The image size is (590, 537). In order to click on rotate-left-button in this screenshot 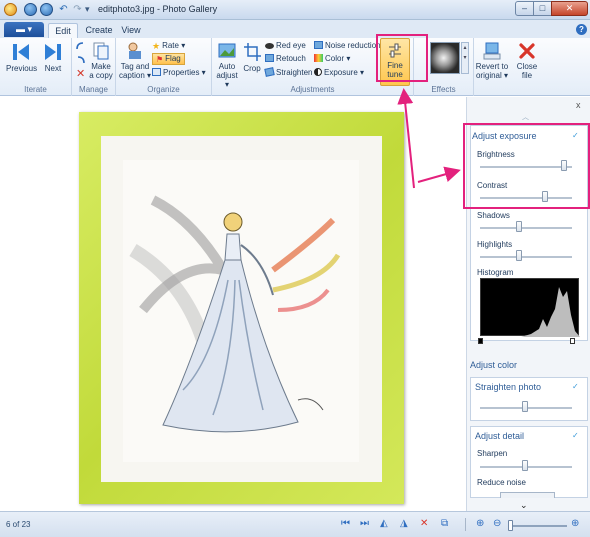, I will do `click(80, 47)`.